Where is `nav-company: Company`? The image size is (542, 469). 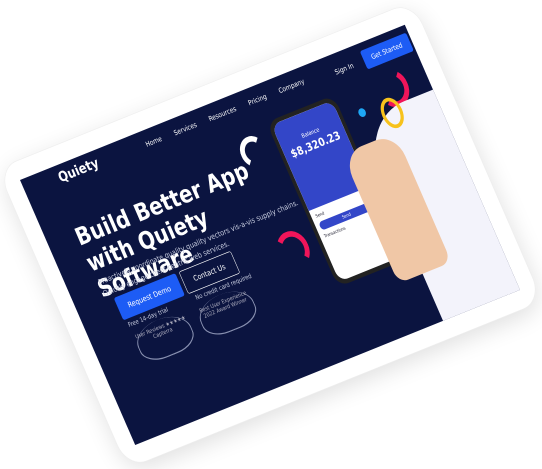 nav-company: Company is located at coordinates (291, 86).